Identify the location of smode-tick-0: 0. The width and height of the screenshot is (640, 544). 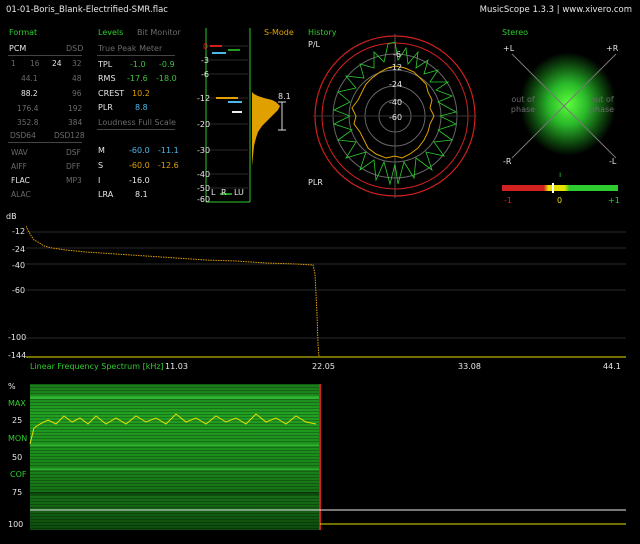
(206, 46).